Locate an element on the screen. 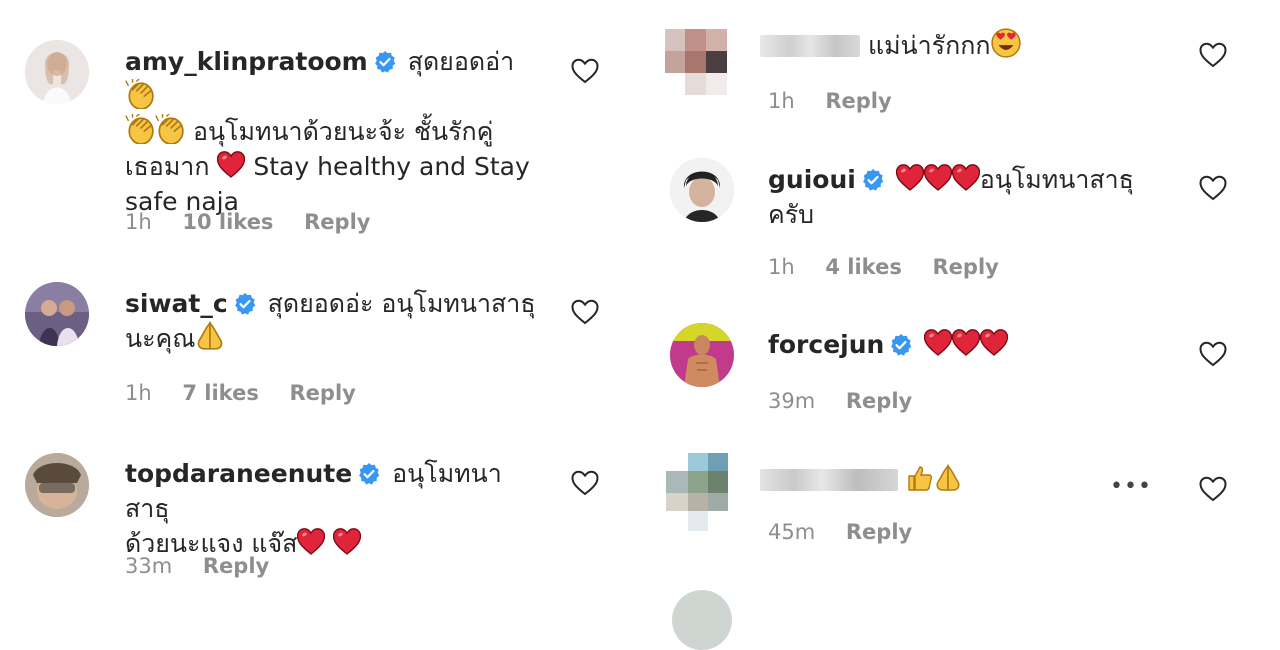 The image size is (1280, 650). comment-username: amy_klinpratoom is located at coordinates (246, 61).